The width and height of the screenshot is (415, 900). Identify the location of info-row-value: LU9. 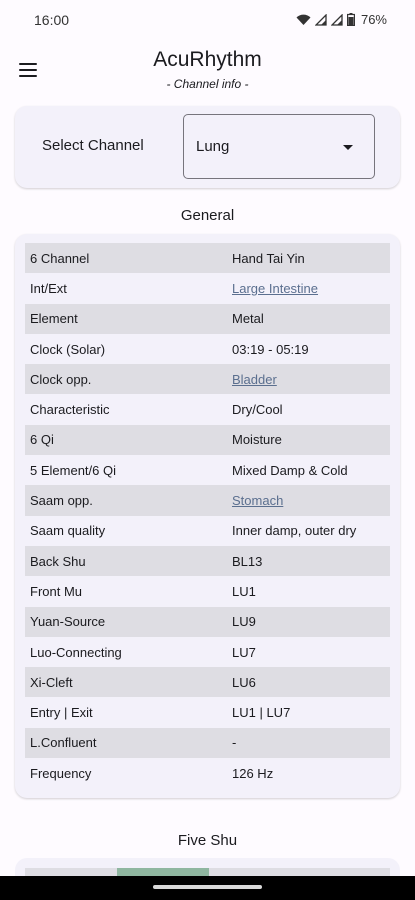
(244, 622).